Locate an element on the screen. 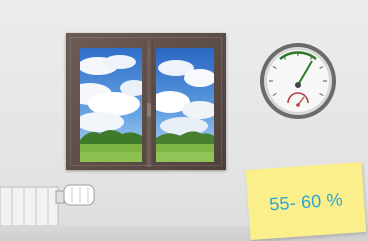 This screenshot has height=241, width=368. window-pane-left is located at coordinates (111, 105).